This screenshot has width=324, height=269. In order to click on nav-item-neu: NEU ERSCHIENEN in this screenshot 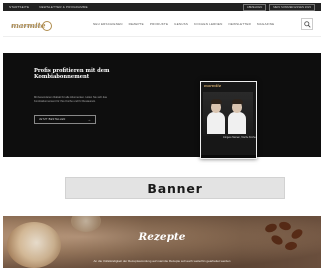, I will do `click(108, 24)`.